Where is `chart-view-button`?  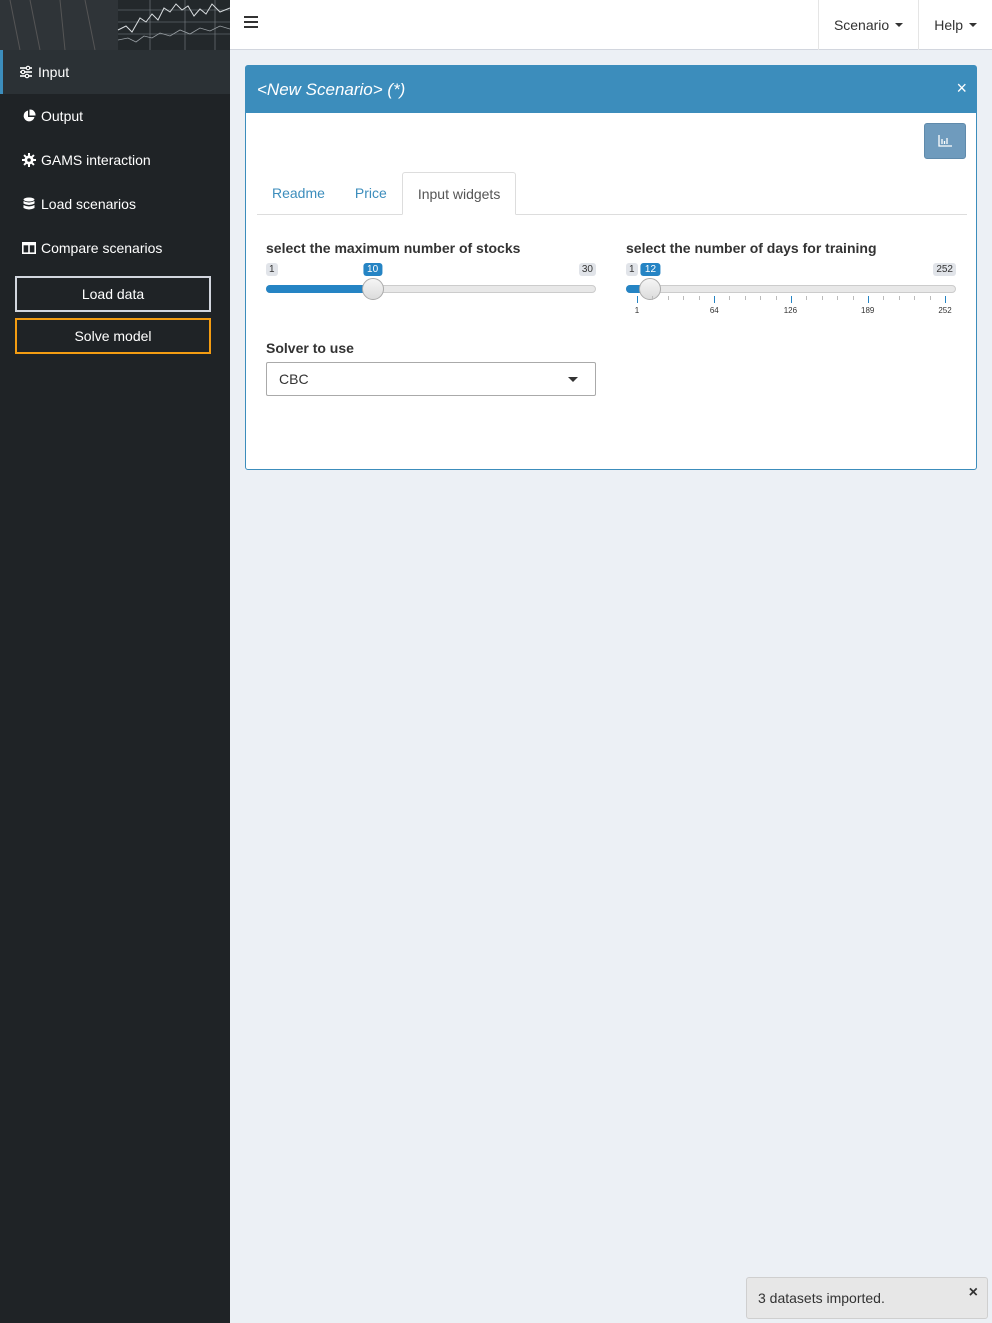 chart-view-button is located at coordinates (945, 141).